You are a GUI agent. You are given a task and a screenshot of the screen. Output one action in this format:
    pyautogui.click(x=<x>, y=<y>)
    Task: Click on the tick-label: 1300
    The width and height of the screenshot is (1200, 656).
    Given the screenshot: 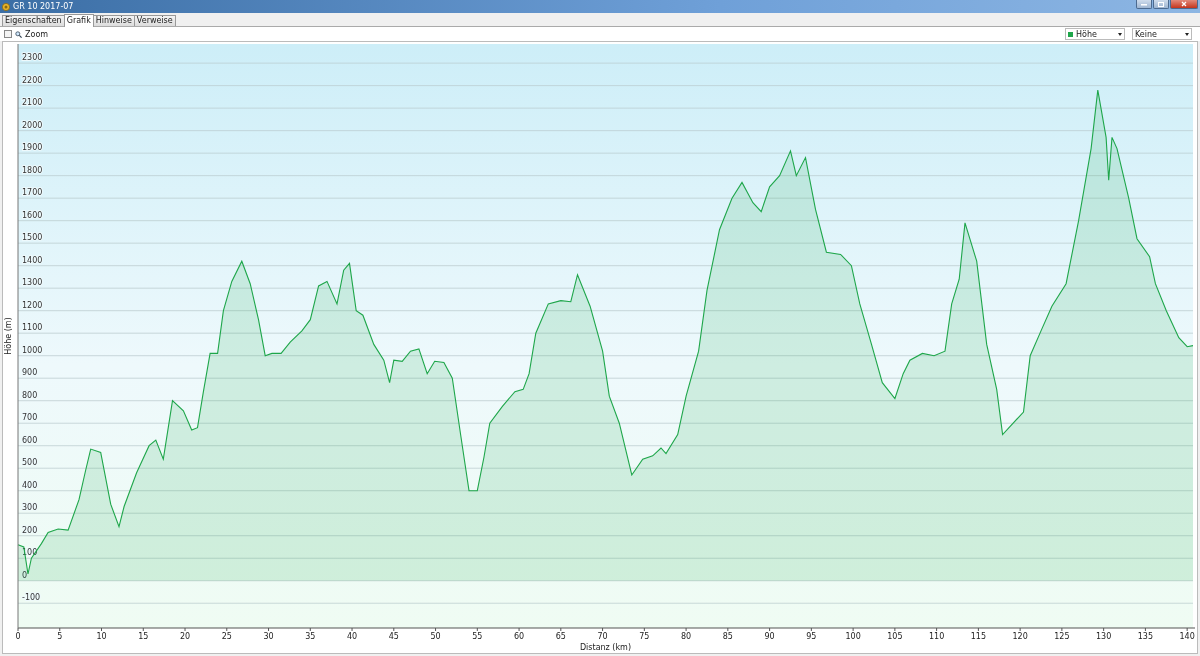 What is the action you would take?
    pyautogui.click(x=32, y=283)
    